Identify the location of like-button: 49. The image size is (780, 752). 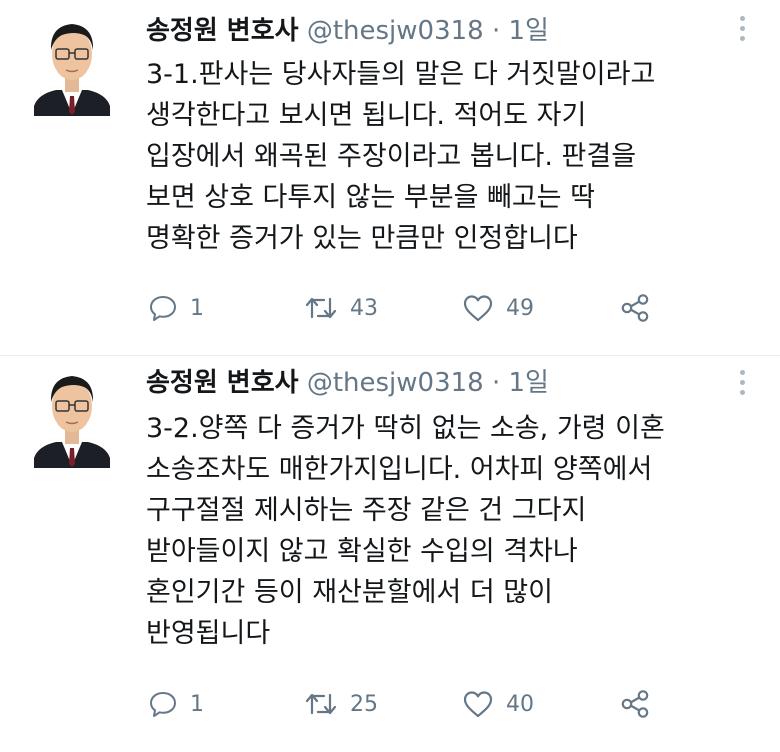
(498, 308).